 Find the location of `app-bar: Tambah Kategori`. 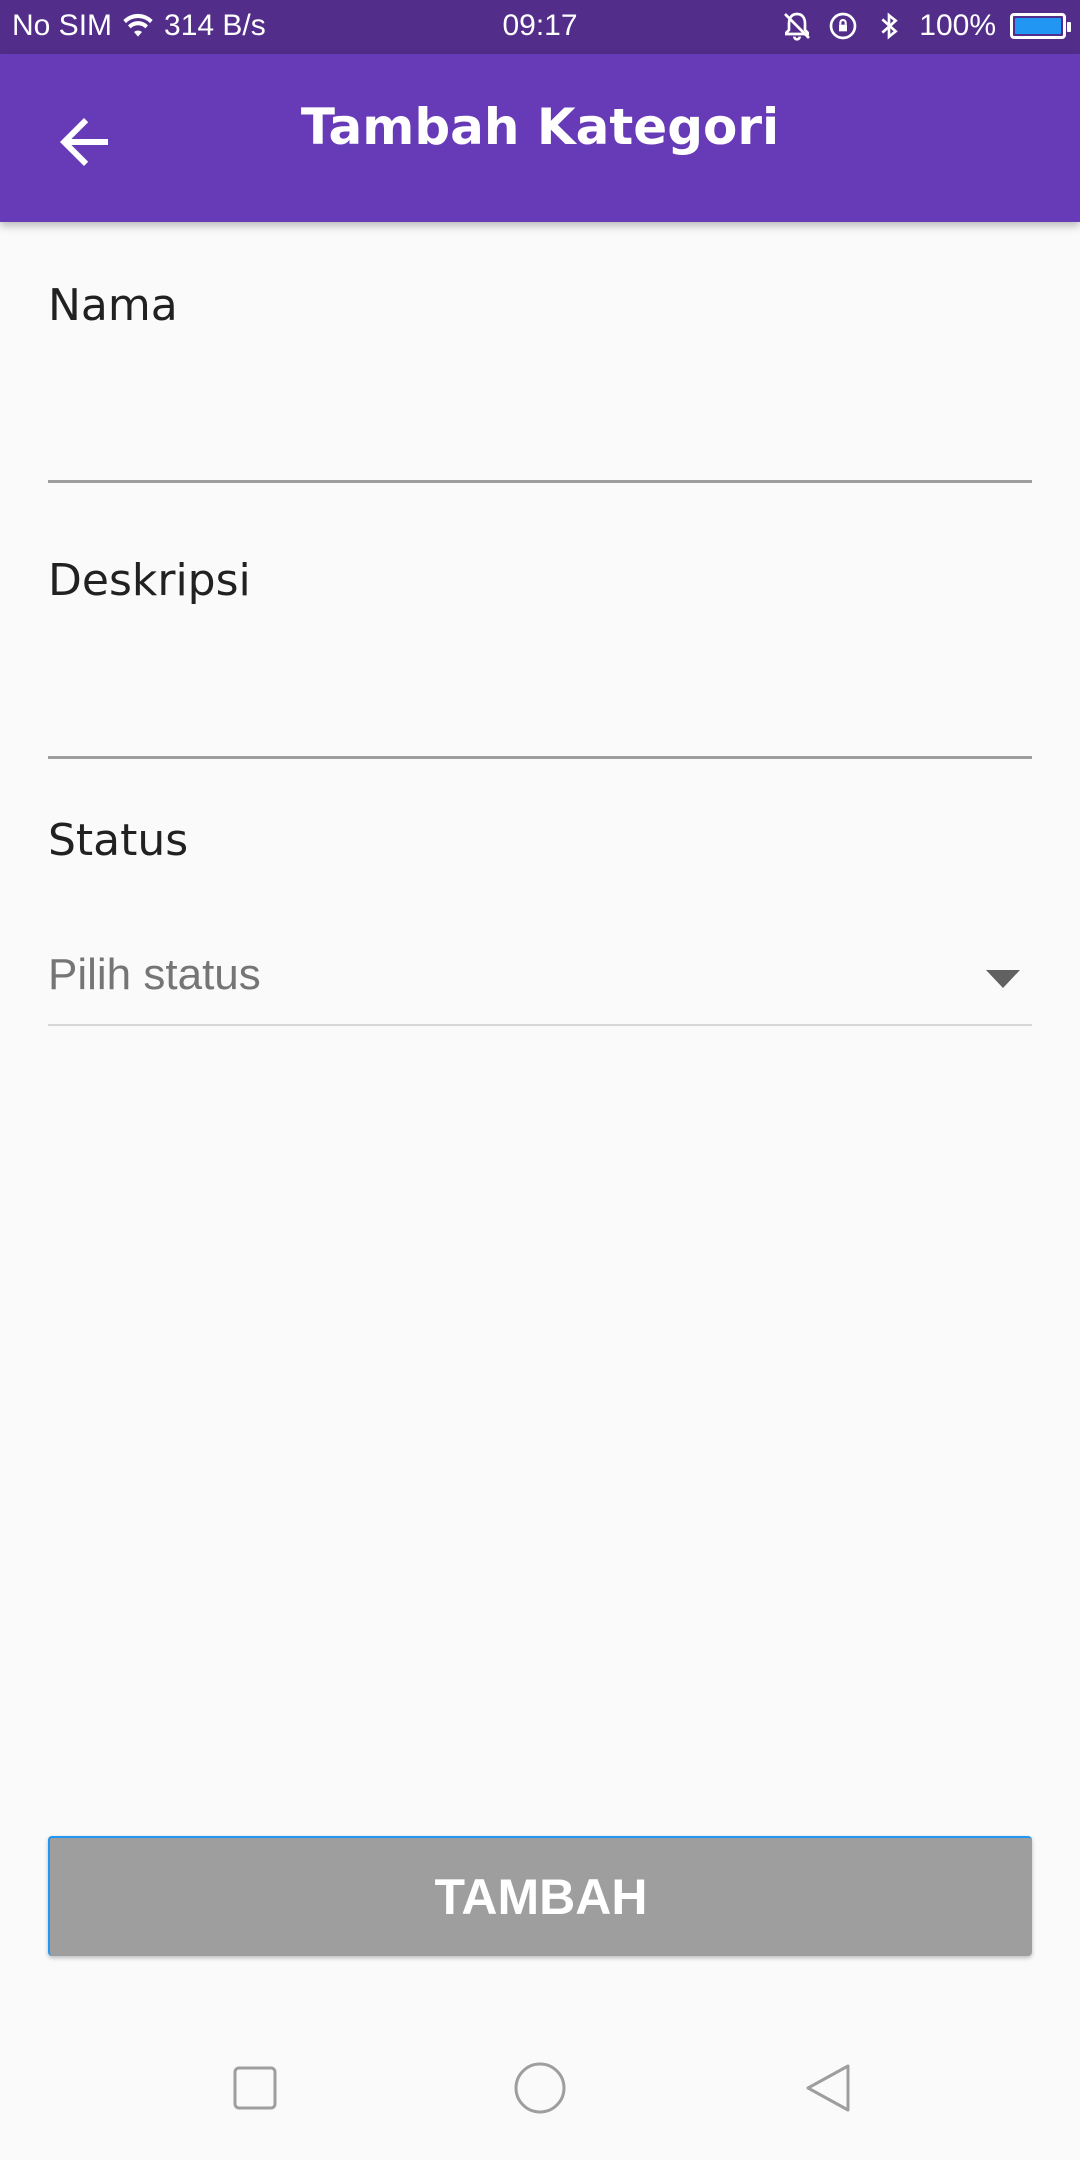

app-bar: Tambah Kategori is located at coordinates (540, 138).